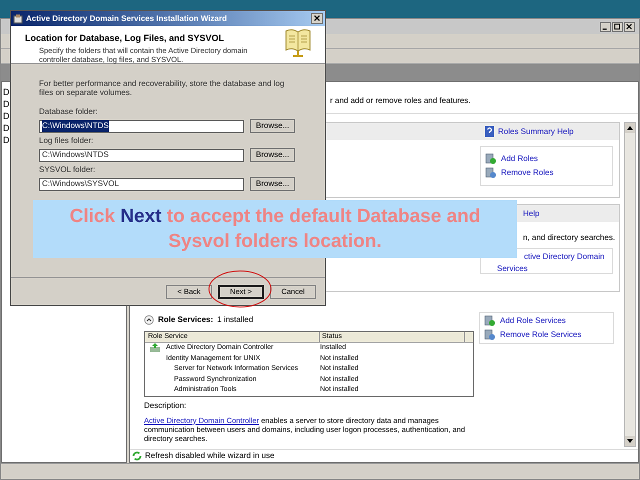 This screenshot has width=640, height=480. I want to click on minimize-icon, so click(605, 27).